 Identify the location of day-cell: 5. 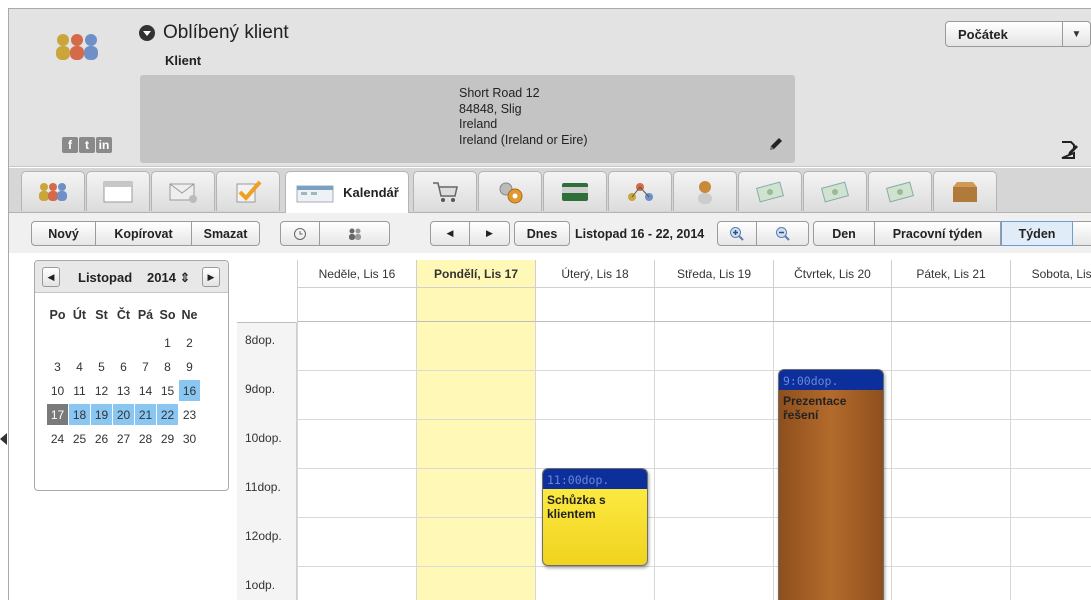
(101, 366).